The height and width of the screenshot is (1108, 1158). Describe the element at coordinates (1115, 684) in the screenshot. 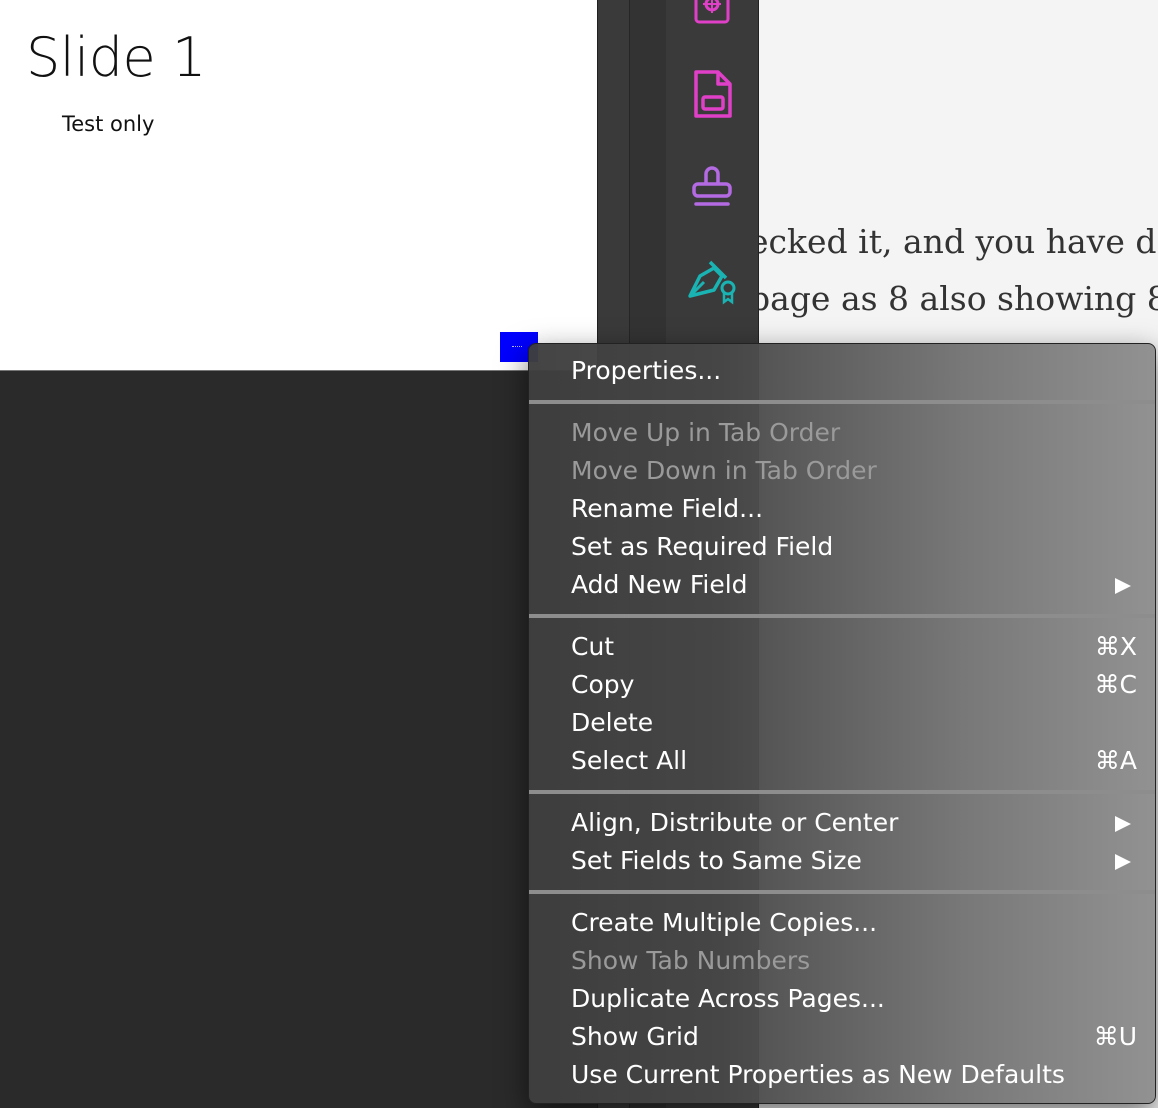

I see `menu-item-shortcut: ⌘C` at that location.